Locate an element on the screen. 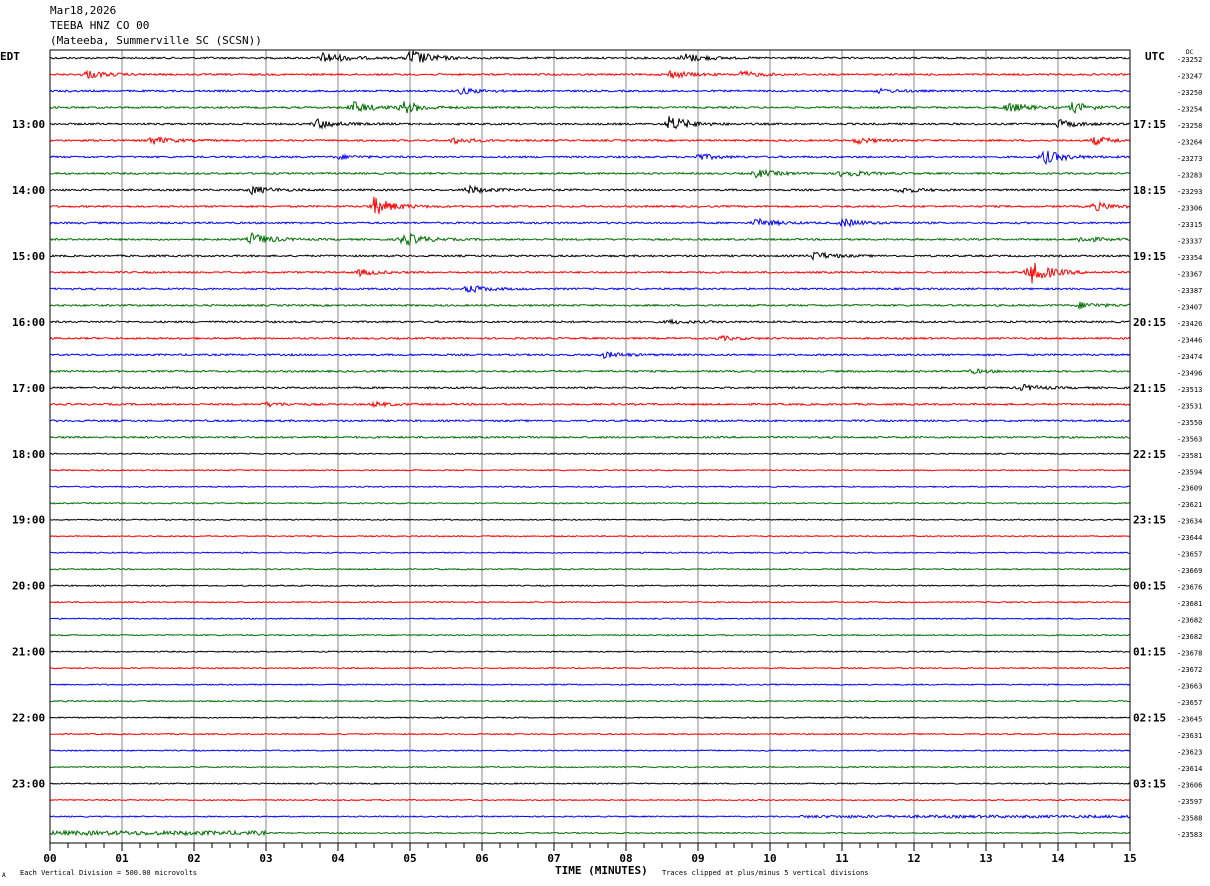  dc-offset-label: -23681 is located at coordinates (1189, 604).